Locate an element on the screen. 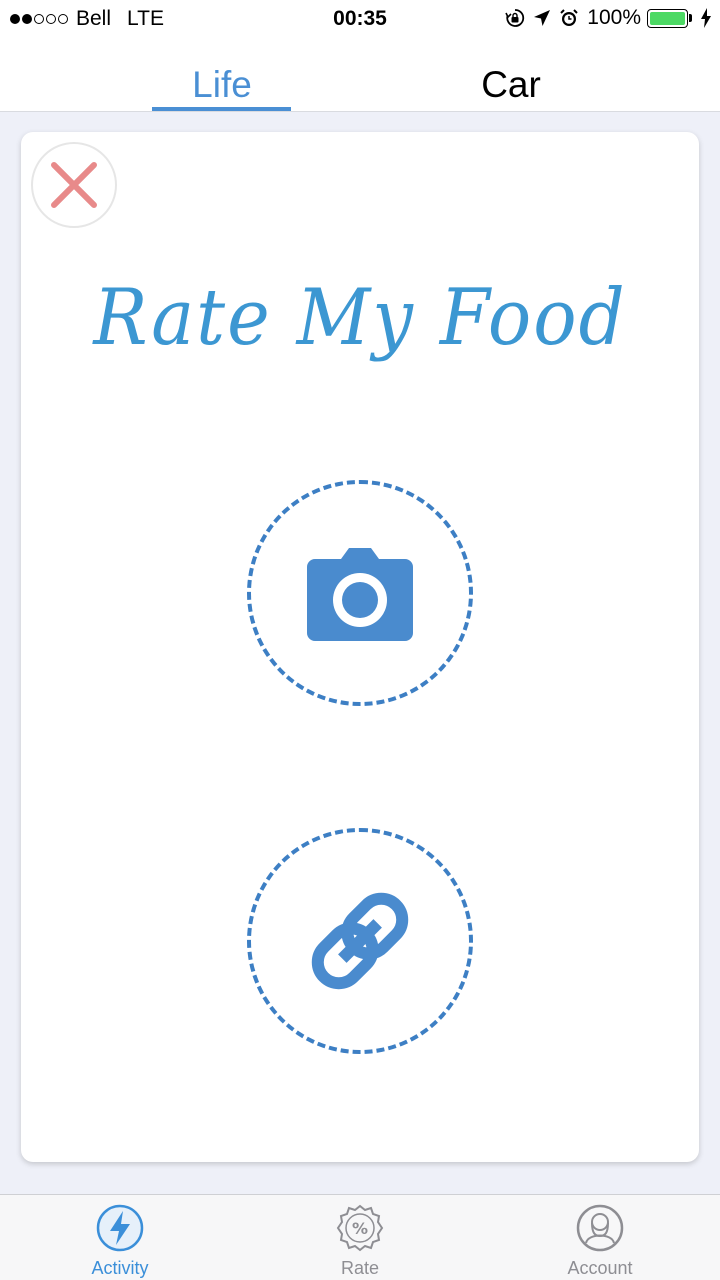 The width and height of the screenshot is (720, 1280). close-icon is located at coordinates (74, 185).